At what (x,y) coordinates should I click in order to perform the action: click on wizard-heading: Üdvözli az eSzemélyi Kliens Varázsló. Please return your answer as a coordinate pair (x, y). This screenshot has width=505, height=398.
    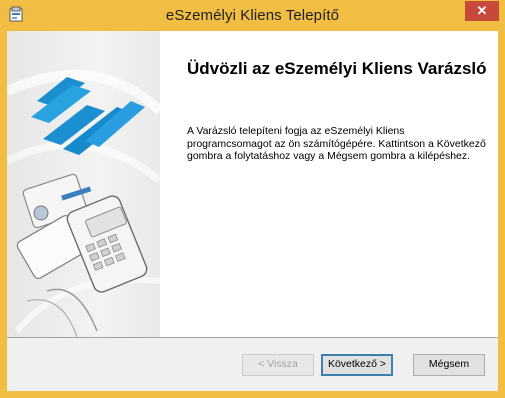
    Looking at the image, I should click on (337, 68).